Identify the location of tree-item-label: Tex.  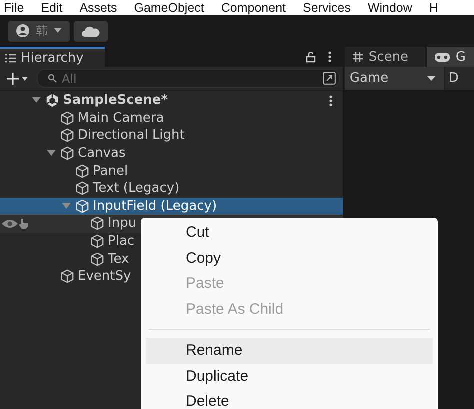
(119, 259).